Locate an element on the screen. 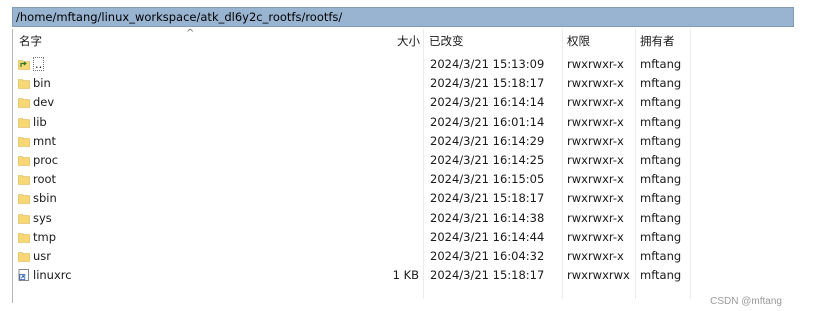 This screenshot has height=311, width=814. file-name: proc is located at coordinates (46, 159).